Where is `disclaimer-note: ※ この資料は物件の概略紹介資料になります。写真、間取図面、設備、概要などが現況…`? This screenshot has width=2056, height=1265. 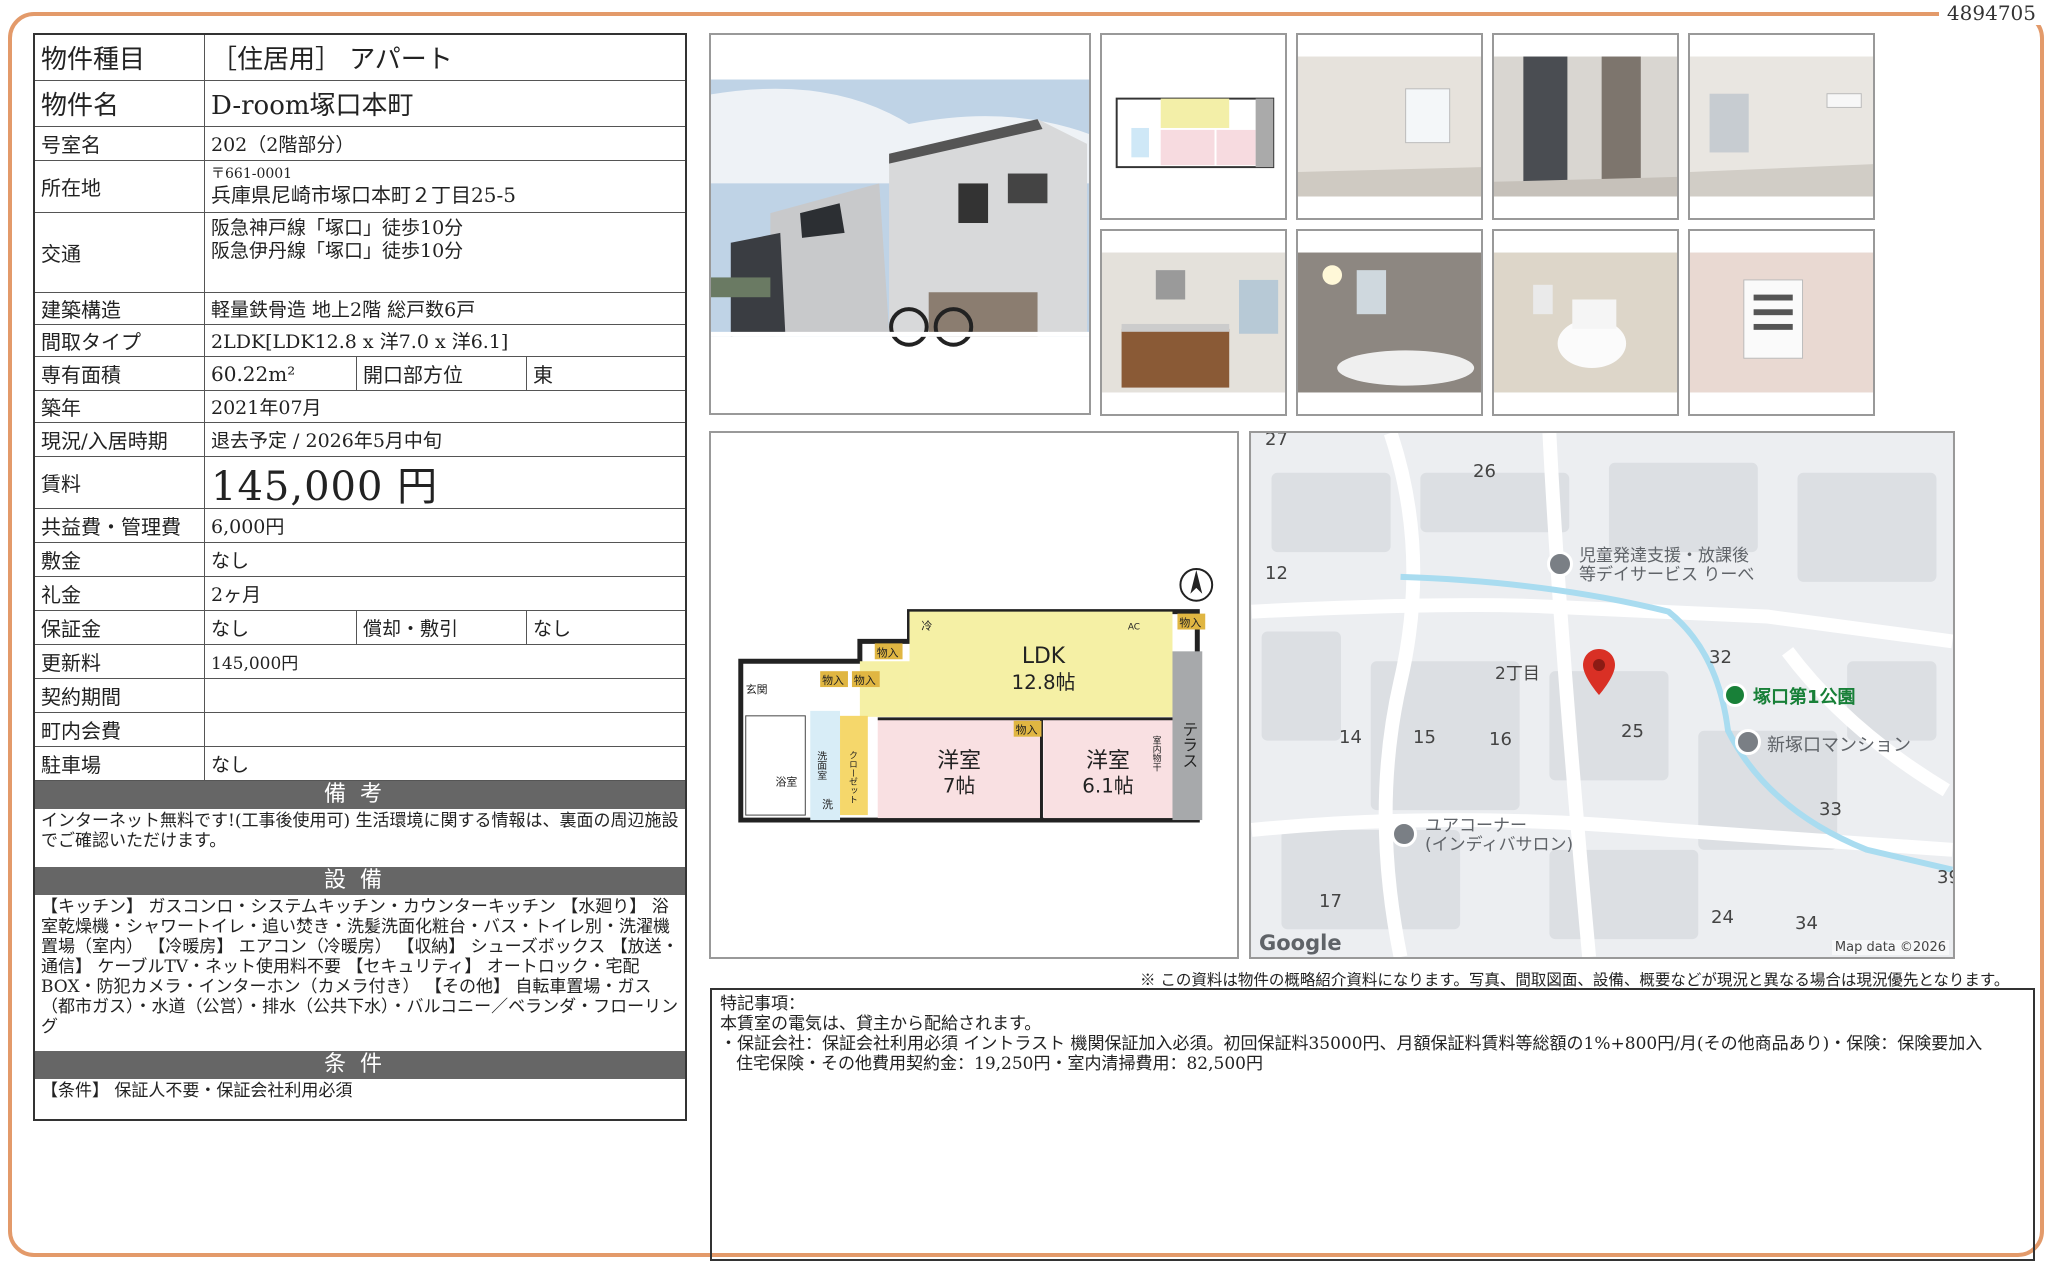 disclaimer-note: ※ この資料は物件の概略紹介資料になります。写真、間取図面、設備、概要などが現況… is located at coordinates (1575, 980).